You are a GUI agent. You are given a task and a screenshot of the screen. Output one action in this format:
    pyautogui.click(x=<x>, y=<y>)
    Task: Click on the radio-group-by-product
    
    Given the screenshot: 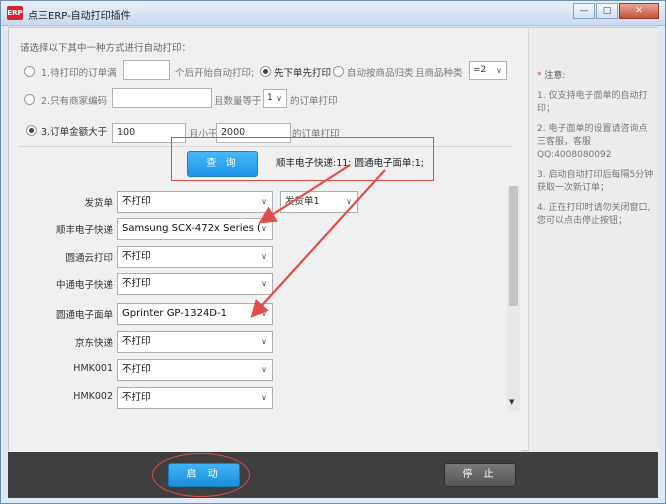 What is the action you would take?
    pyautogui.click(x=338, y=71)
    